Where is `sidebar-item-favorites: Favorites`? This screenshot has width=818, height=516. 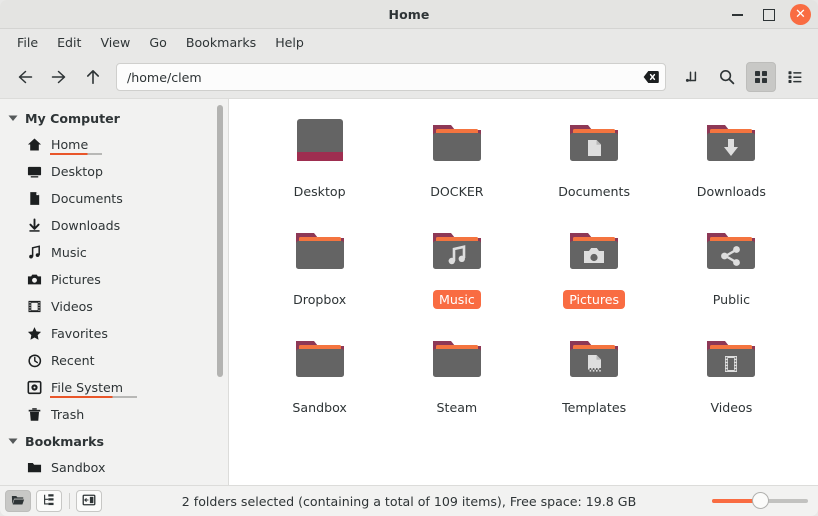 sidebar-item-favorites: Favorites is located at coordinates (114, 333).